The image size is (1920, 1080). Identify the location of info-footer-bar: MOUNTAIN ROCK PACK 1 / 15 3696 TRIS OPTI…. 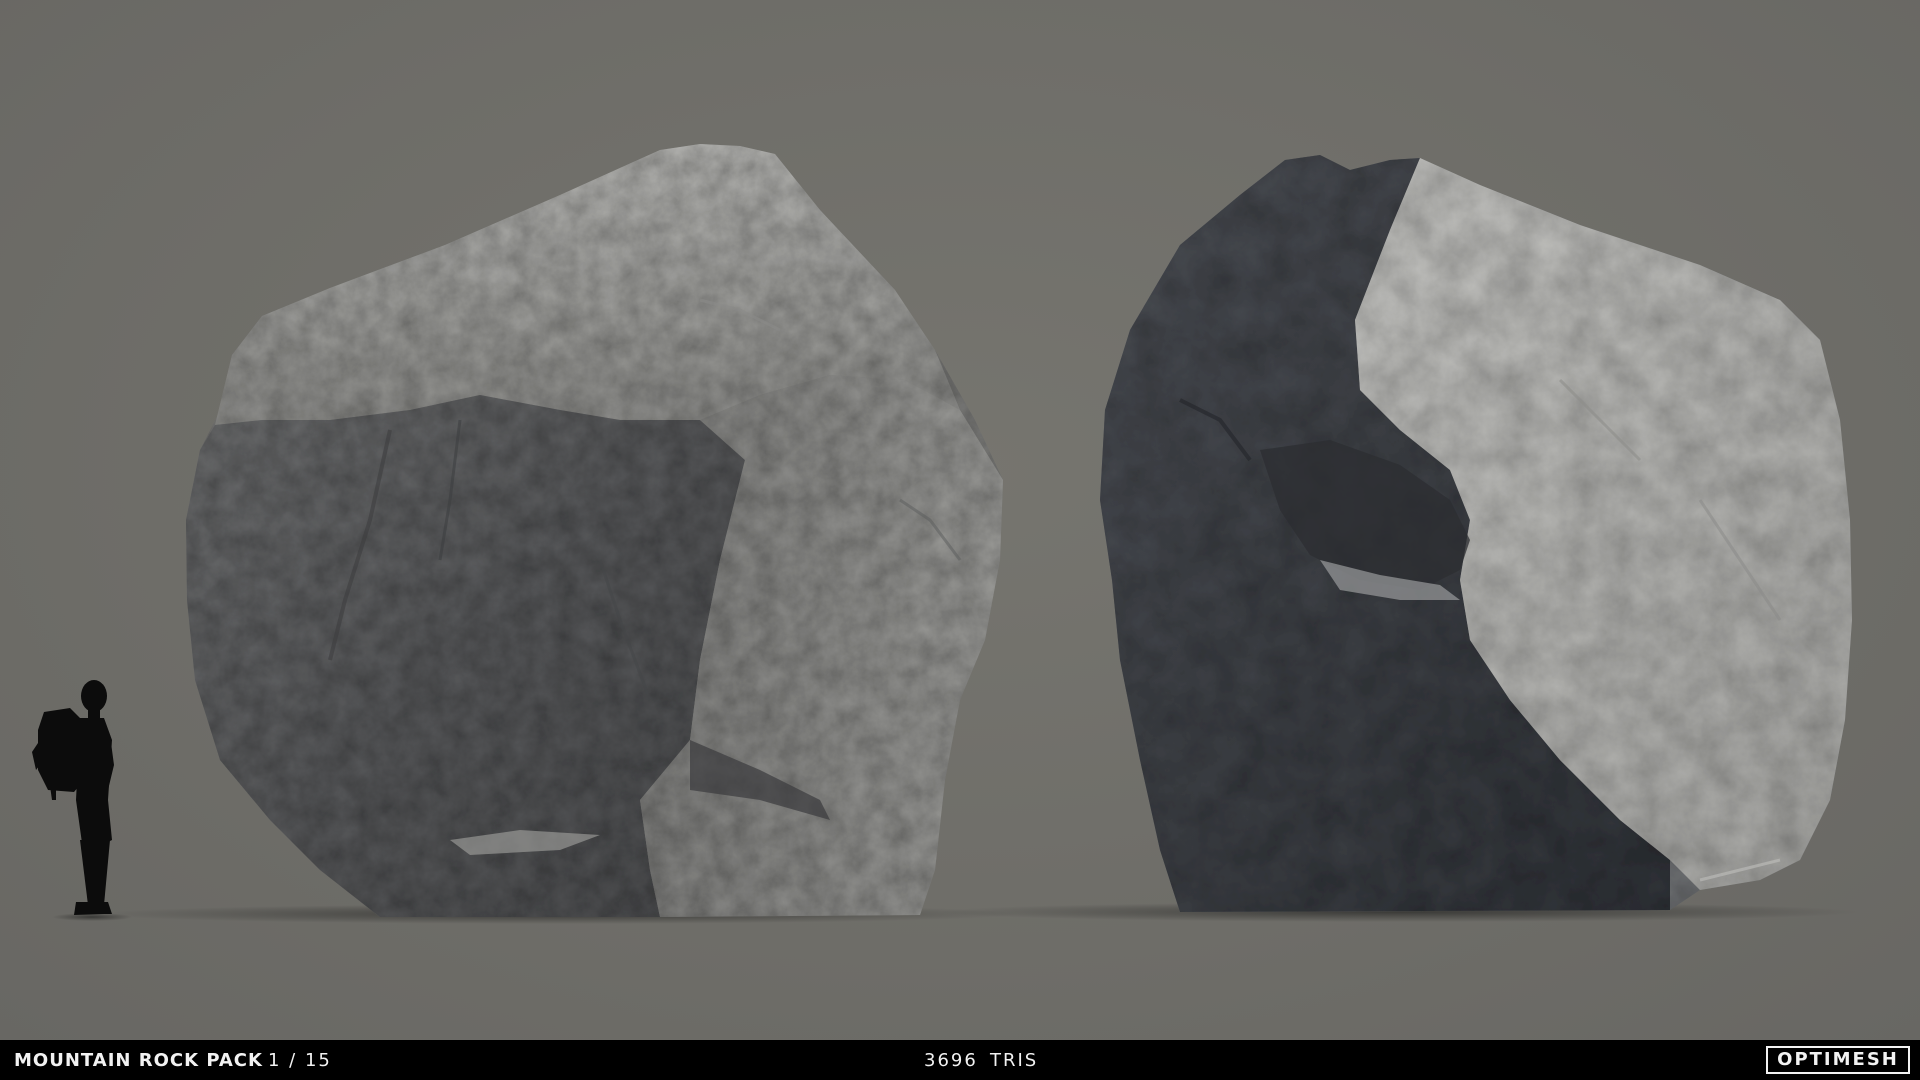
(960, 1060).